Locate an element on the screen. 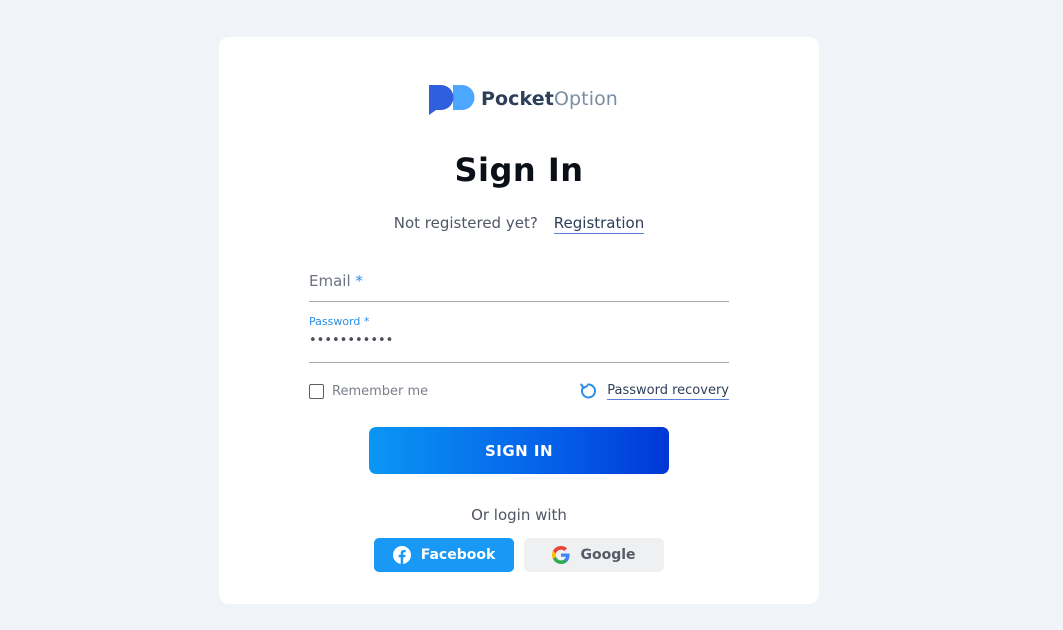  sign-in-button: SIGN IN is located at coordinates (519, 450).